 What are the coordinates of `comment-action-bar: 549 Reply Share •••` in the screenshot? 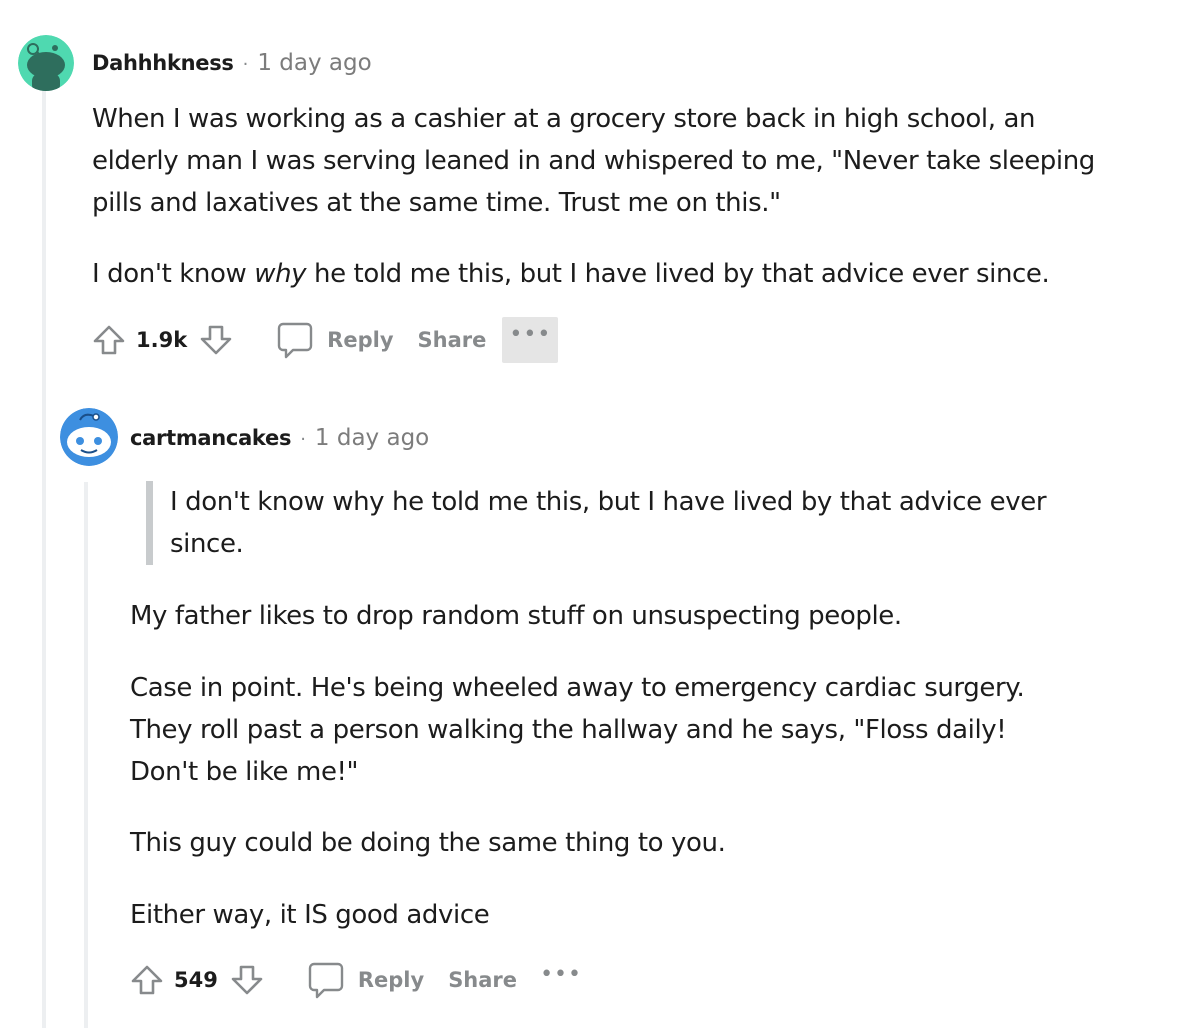 It's located at (359, 980).